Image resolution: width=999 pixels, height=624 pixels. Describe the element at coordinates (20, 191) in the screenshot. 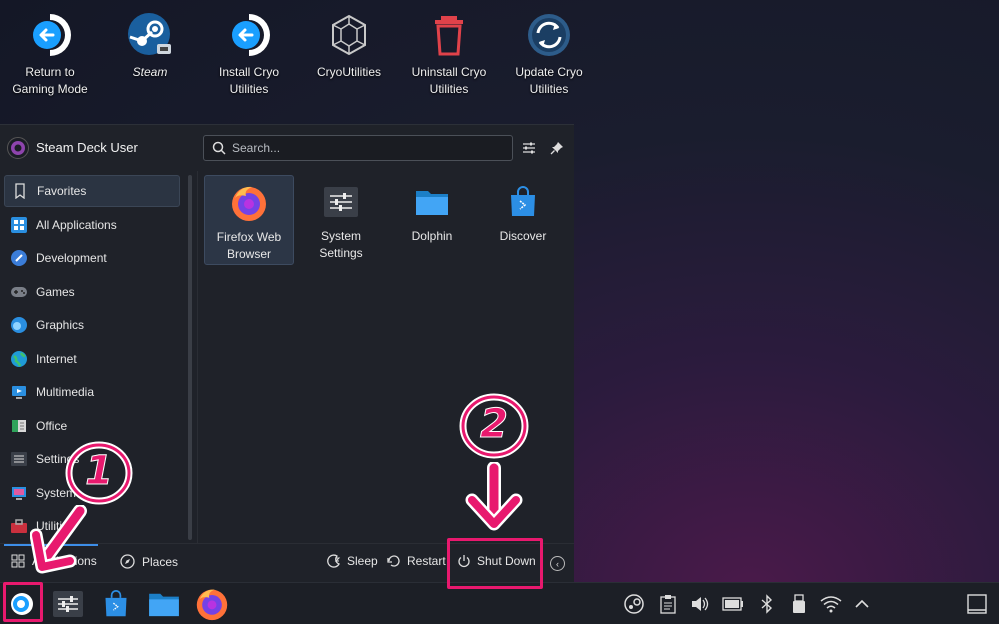

I see `bookmark-icon` at that location.